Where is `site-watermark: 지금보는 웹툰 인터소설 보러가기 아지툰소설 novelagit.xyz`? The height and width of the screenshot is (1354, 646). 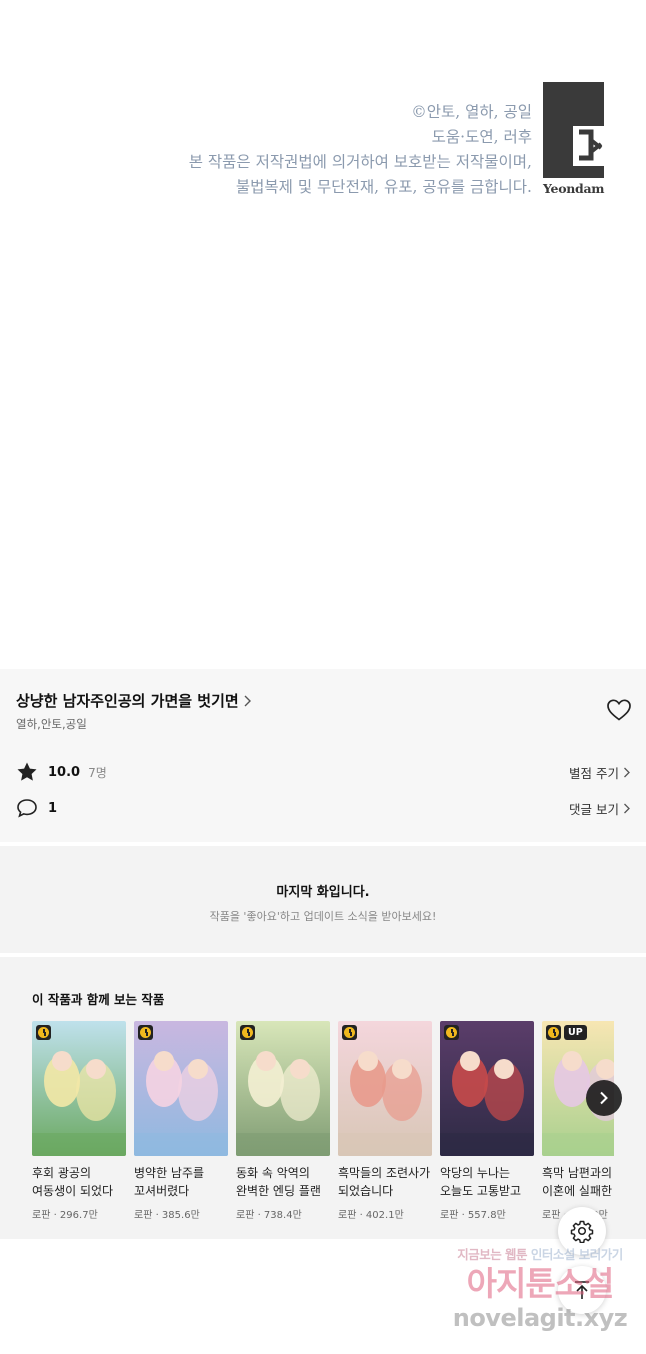
site-watermark: 지금보는 웹툰 인터소설 보러가기 아지툰소설 novelagit.xyz is located at coordinates (540, 1288).